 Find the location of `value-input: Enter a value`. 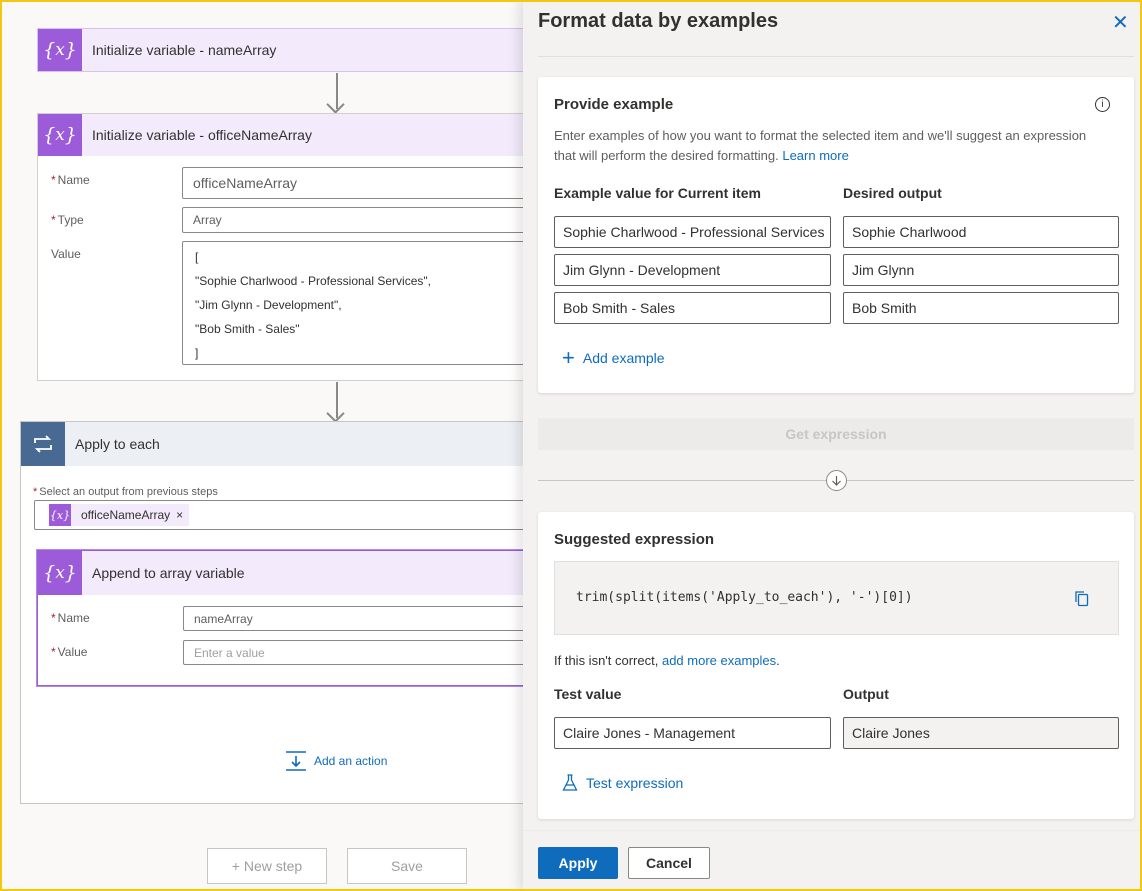

value-input: Enter a value is located at coordinates (353, 652).